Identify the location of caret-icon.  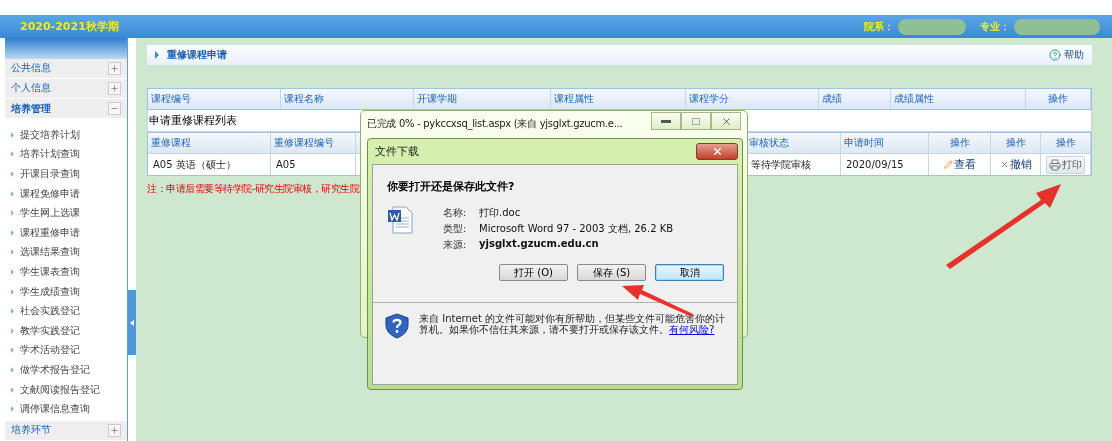
(157, 55).